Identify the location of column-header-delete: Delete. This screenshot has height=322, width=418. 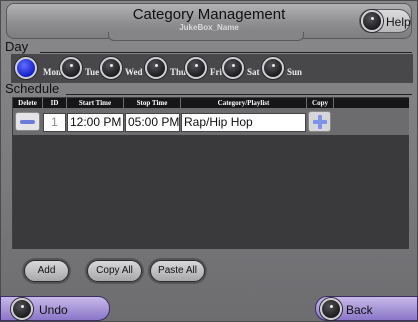
(28, 103).